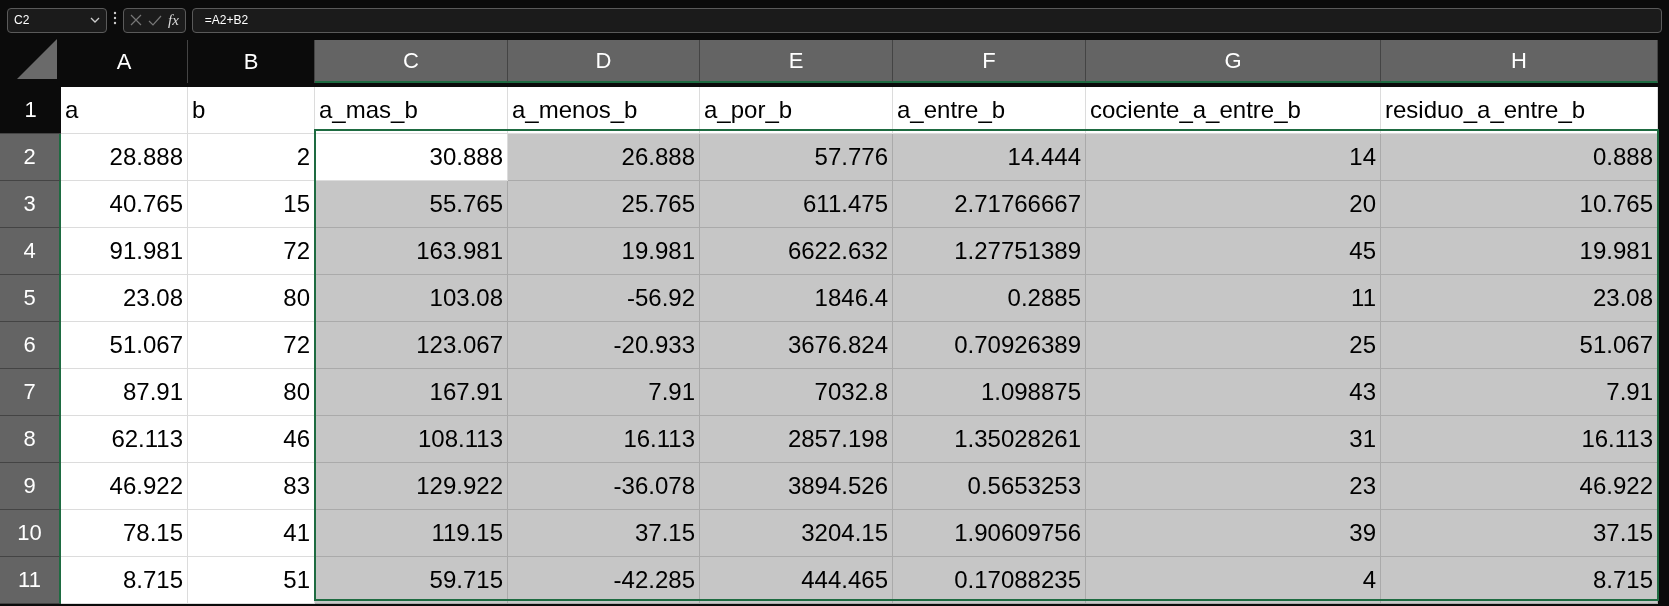  What do you see at coordinates (604, 580) in the screenshot?
I see `table-cell: -42.285` at bounding box center [604, 580].